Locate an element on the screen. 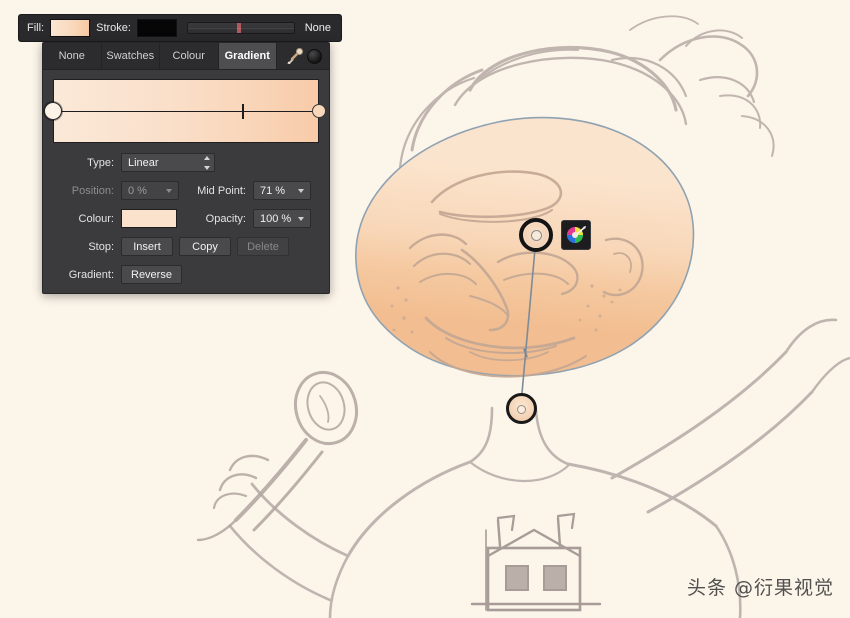 The image size is (850, 618). gradient-reverse-label: Reverse is located at coordinates (151, 274).